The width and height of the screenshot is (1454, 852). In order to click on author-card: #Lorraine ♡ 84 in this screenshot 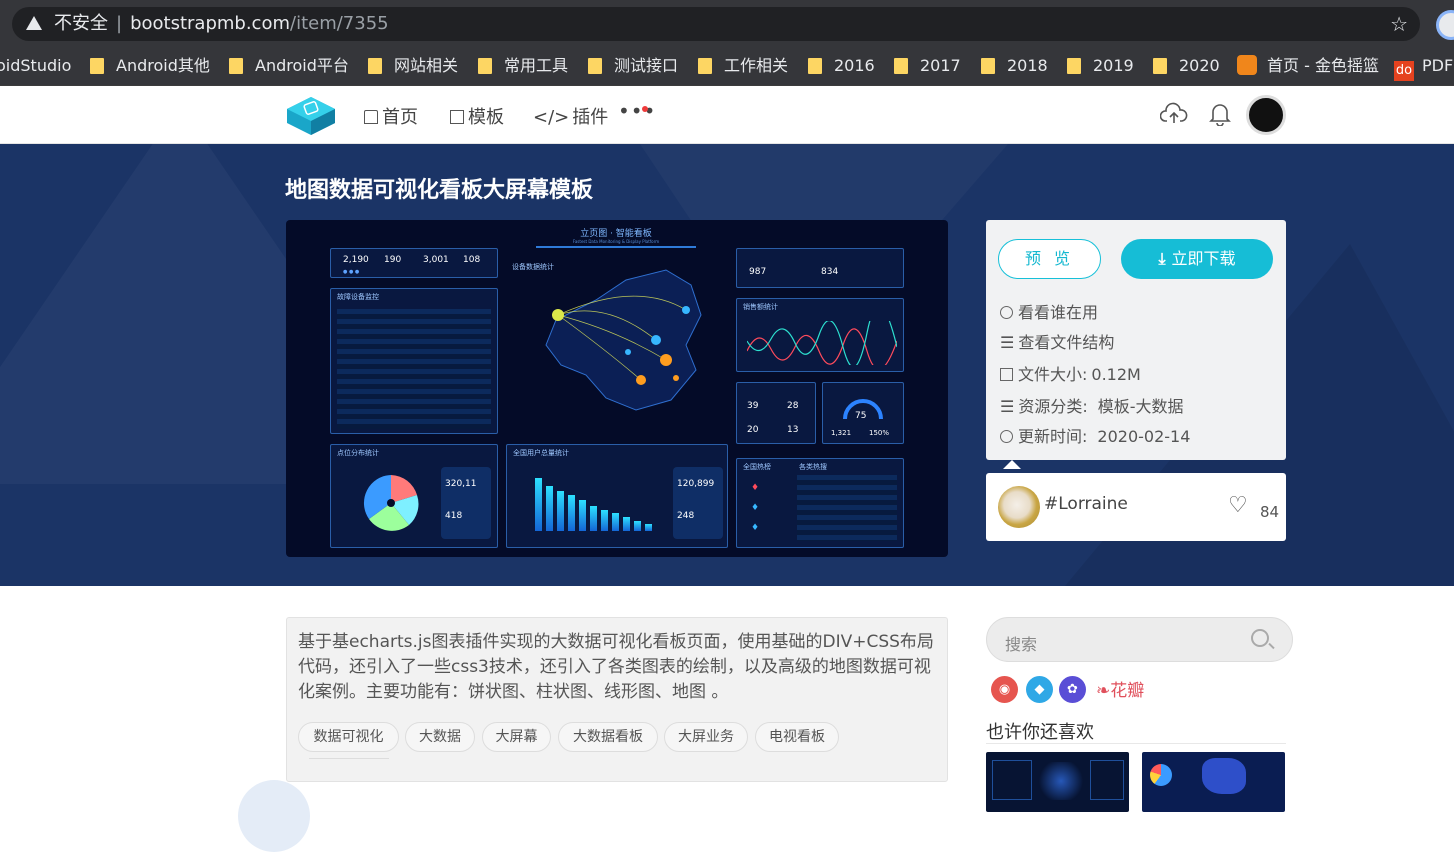, I will do `click(1136, 507)`.